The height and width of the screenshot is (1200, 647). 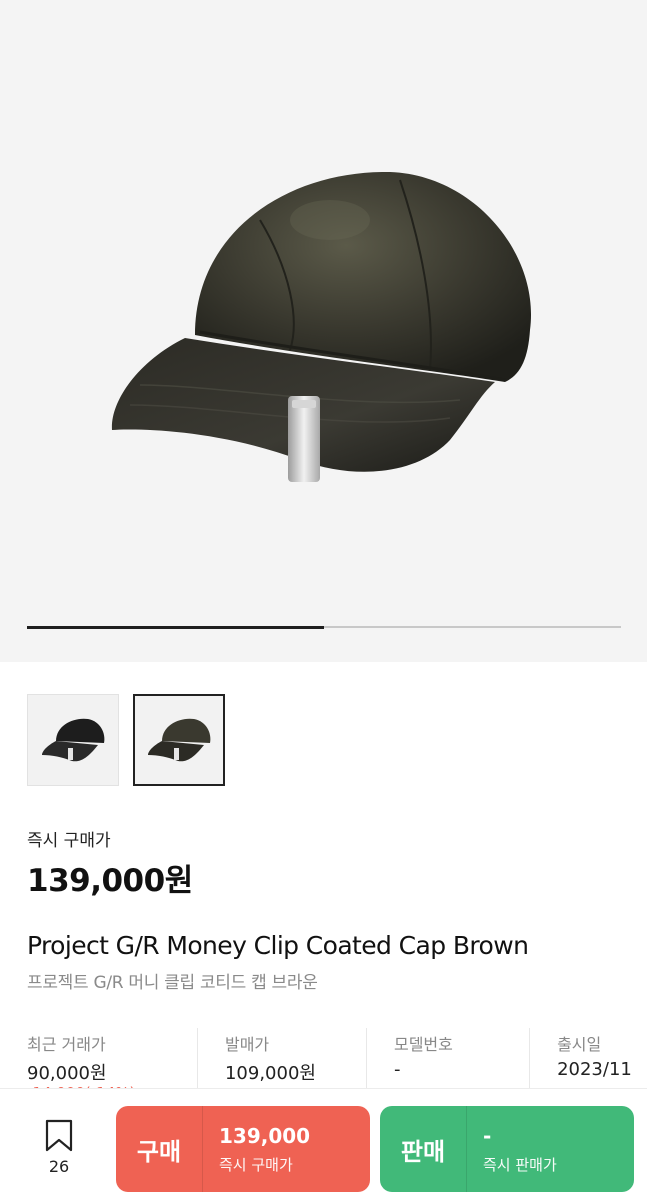 I want to click on sell-button-label: 판매, so click(x=423, y=1151).